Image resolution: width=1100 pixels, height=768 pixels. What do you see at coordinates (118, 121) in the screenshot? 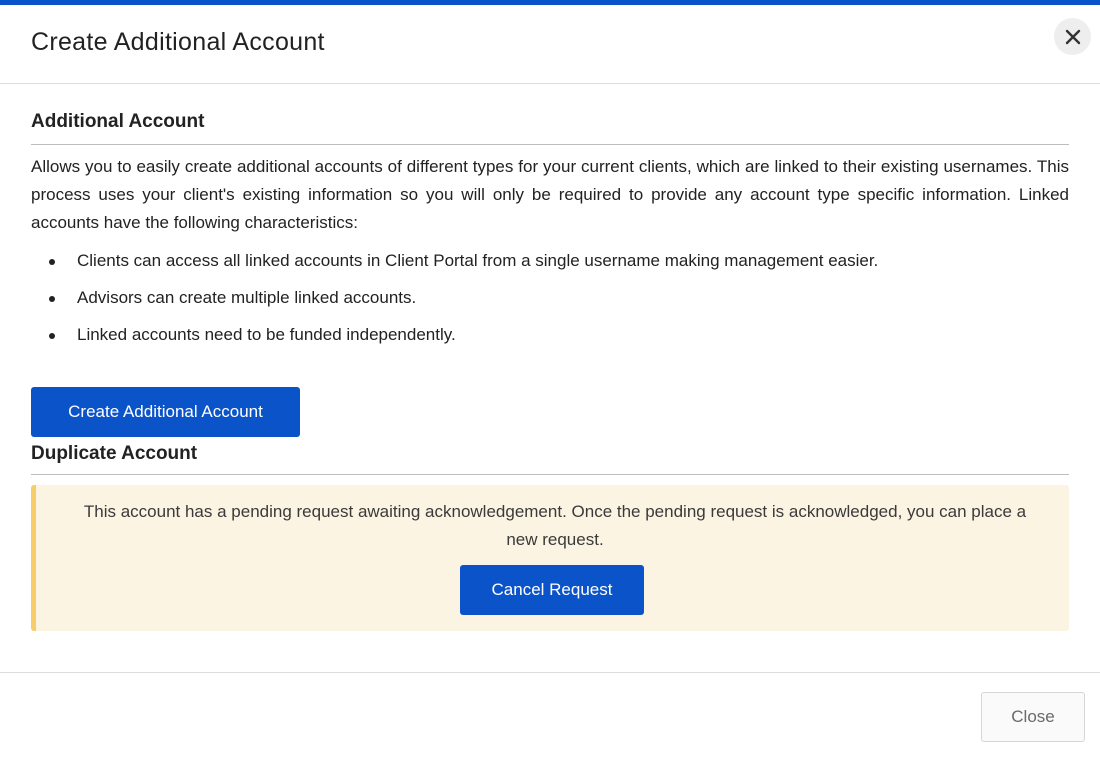
I see `additional-account-heading: Additional Account` at bounding box center [118, 121].